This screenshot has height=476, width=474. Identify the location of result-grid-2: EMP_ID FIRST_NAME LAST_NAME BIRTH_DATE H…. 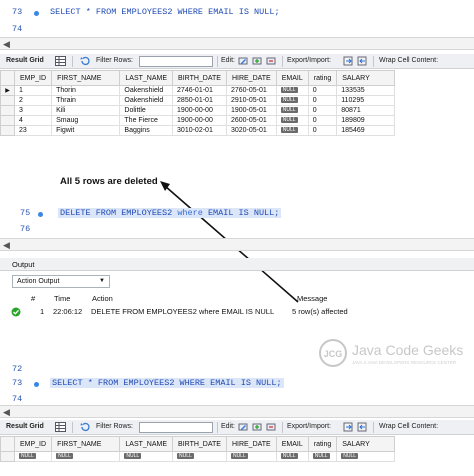
(237, 449).